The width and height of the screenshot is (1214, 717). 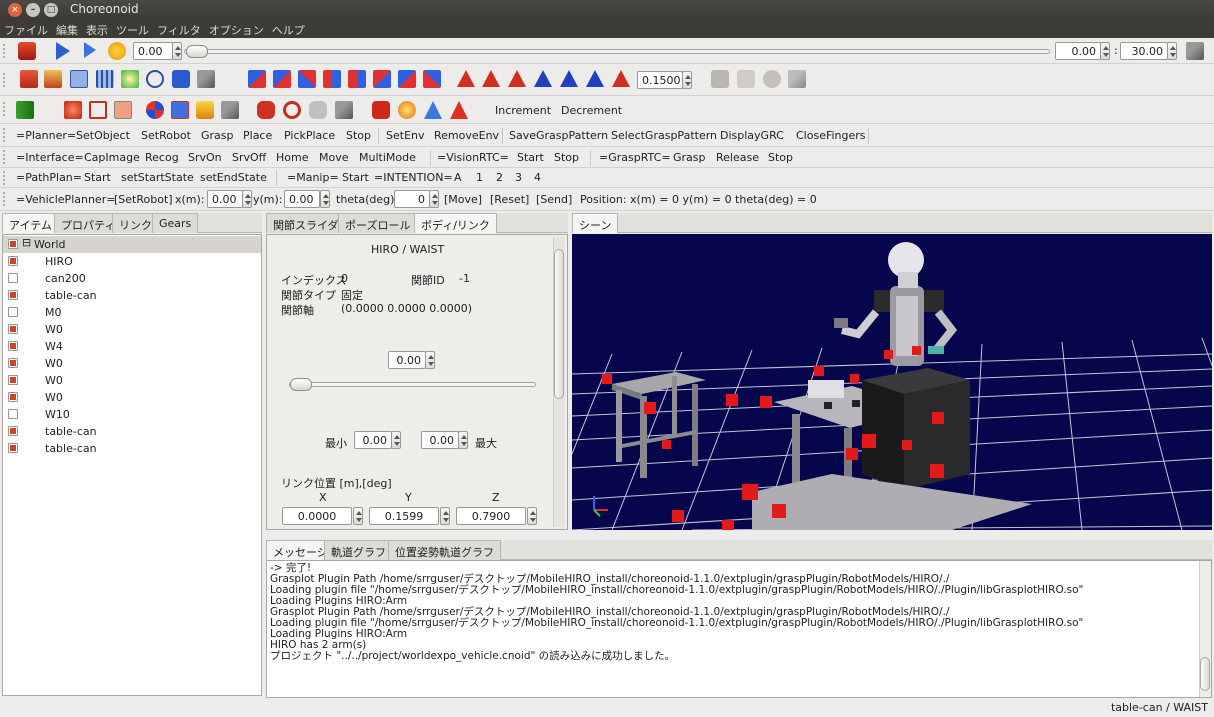 I want to click on position-y-input: 0.1599, so click(x=404, y=516).